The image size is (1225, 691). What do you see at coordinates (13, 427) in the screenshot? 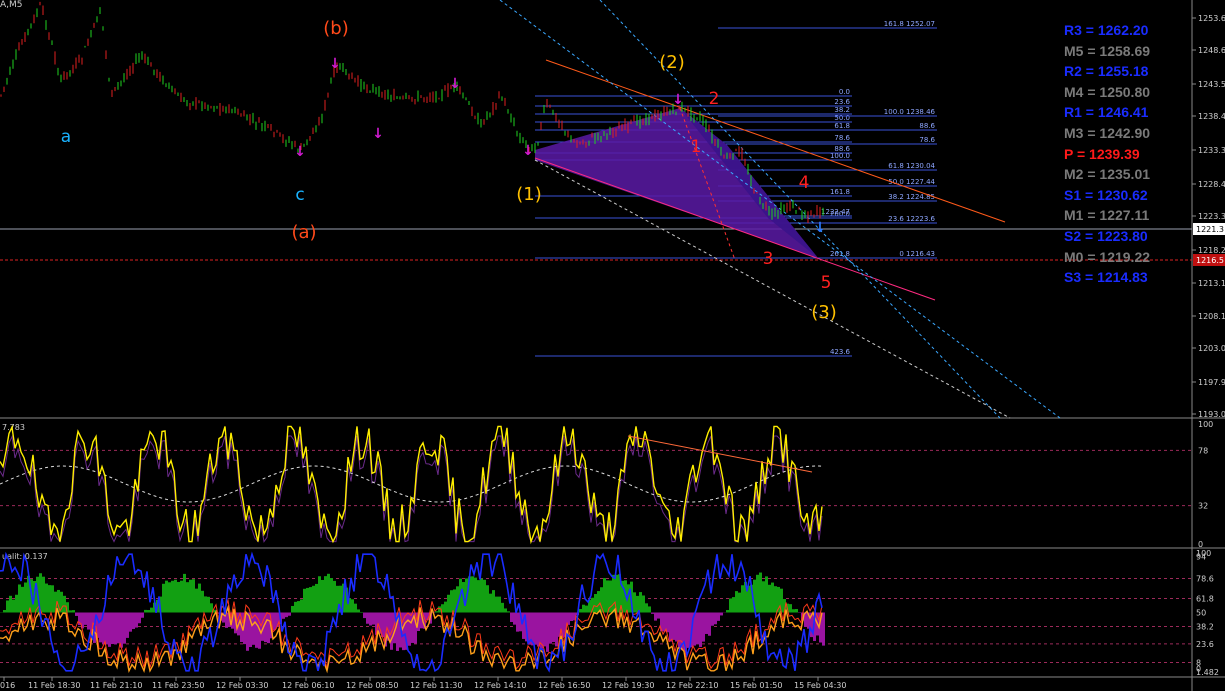
I see `osc1-header: 7.783` at bounding box center [13, 427].